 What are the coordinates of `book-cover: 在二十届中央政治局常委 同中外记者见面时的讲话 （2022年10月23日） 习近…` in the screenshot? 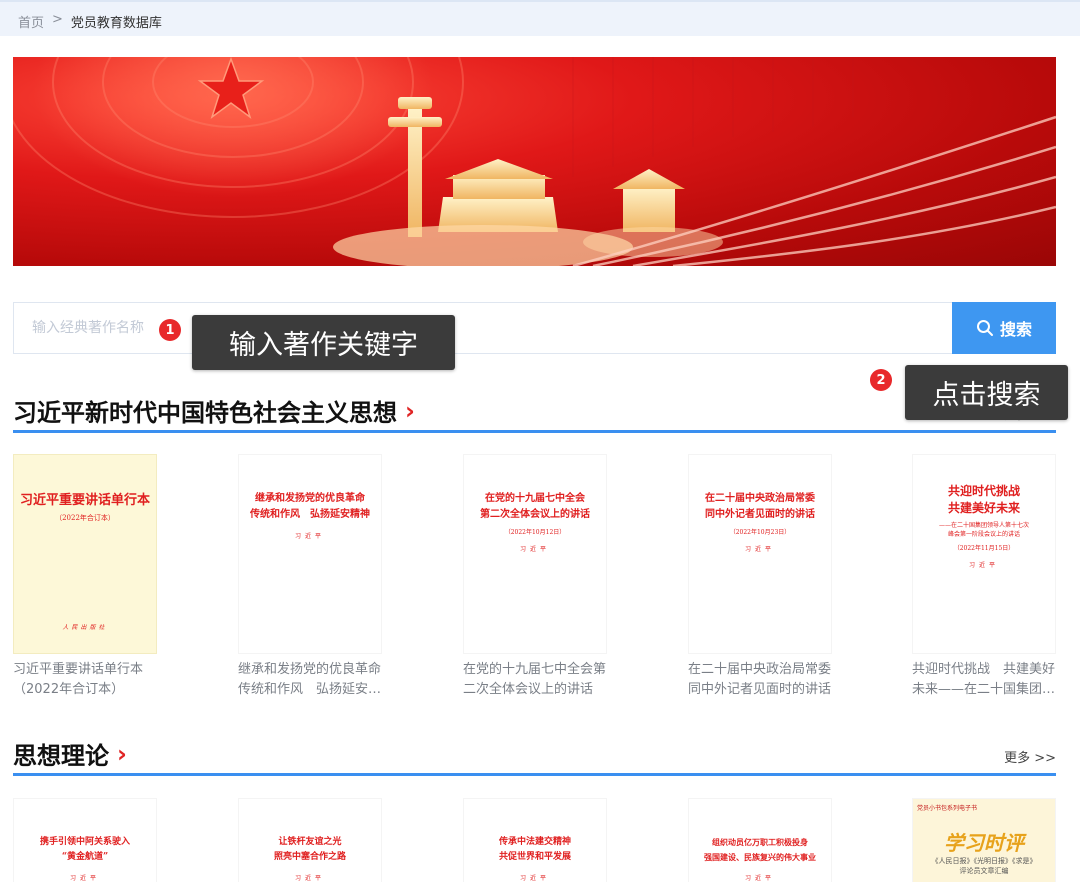 It's located at (760, 554).